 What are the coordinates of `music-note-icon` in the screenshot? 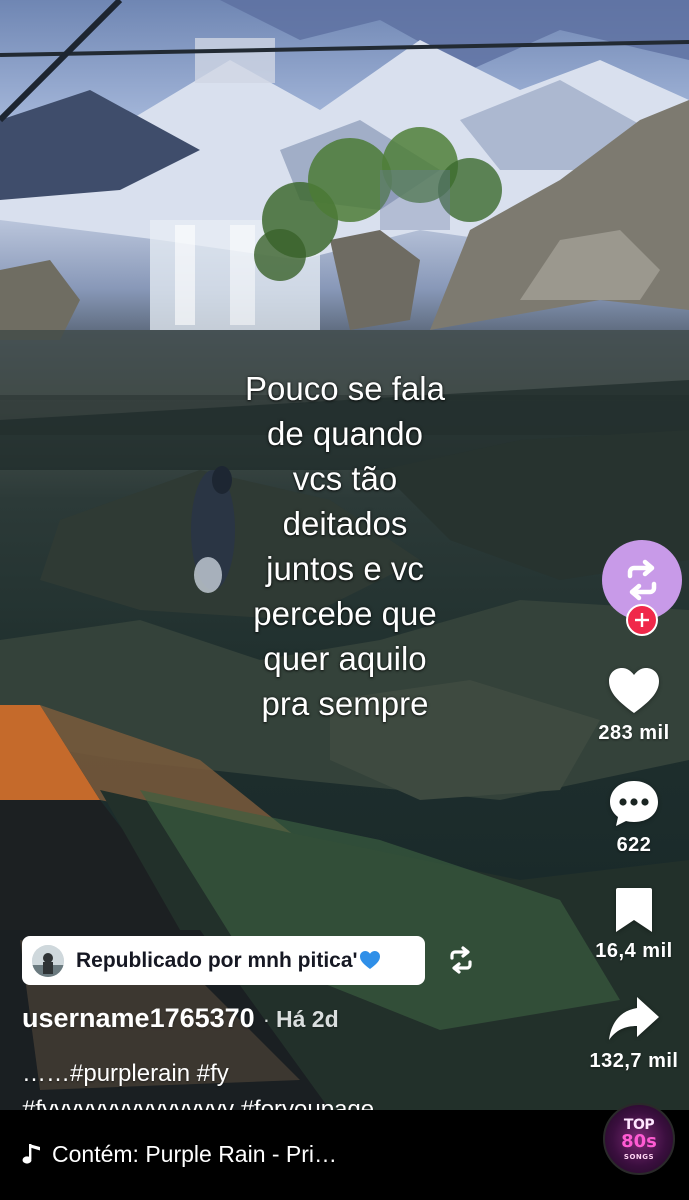 It's located at (31, 1154).